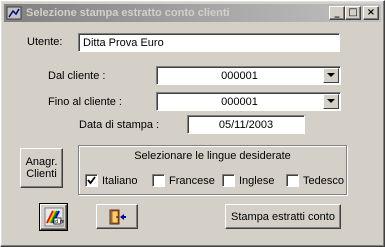 This screenshot has width=385, height=247. Describe the element at coordinates (41, 174) in the screenshot. I see `anagr-line2: Clienti` at that location.